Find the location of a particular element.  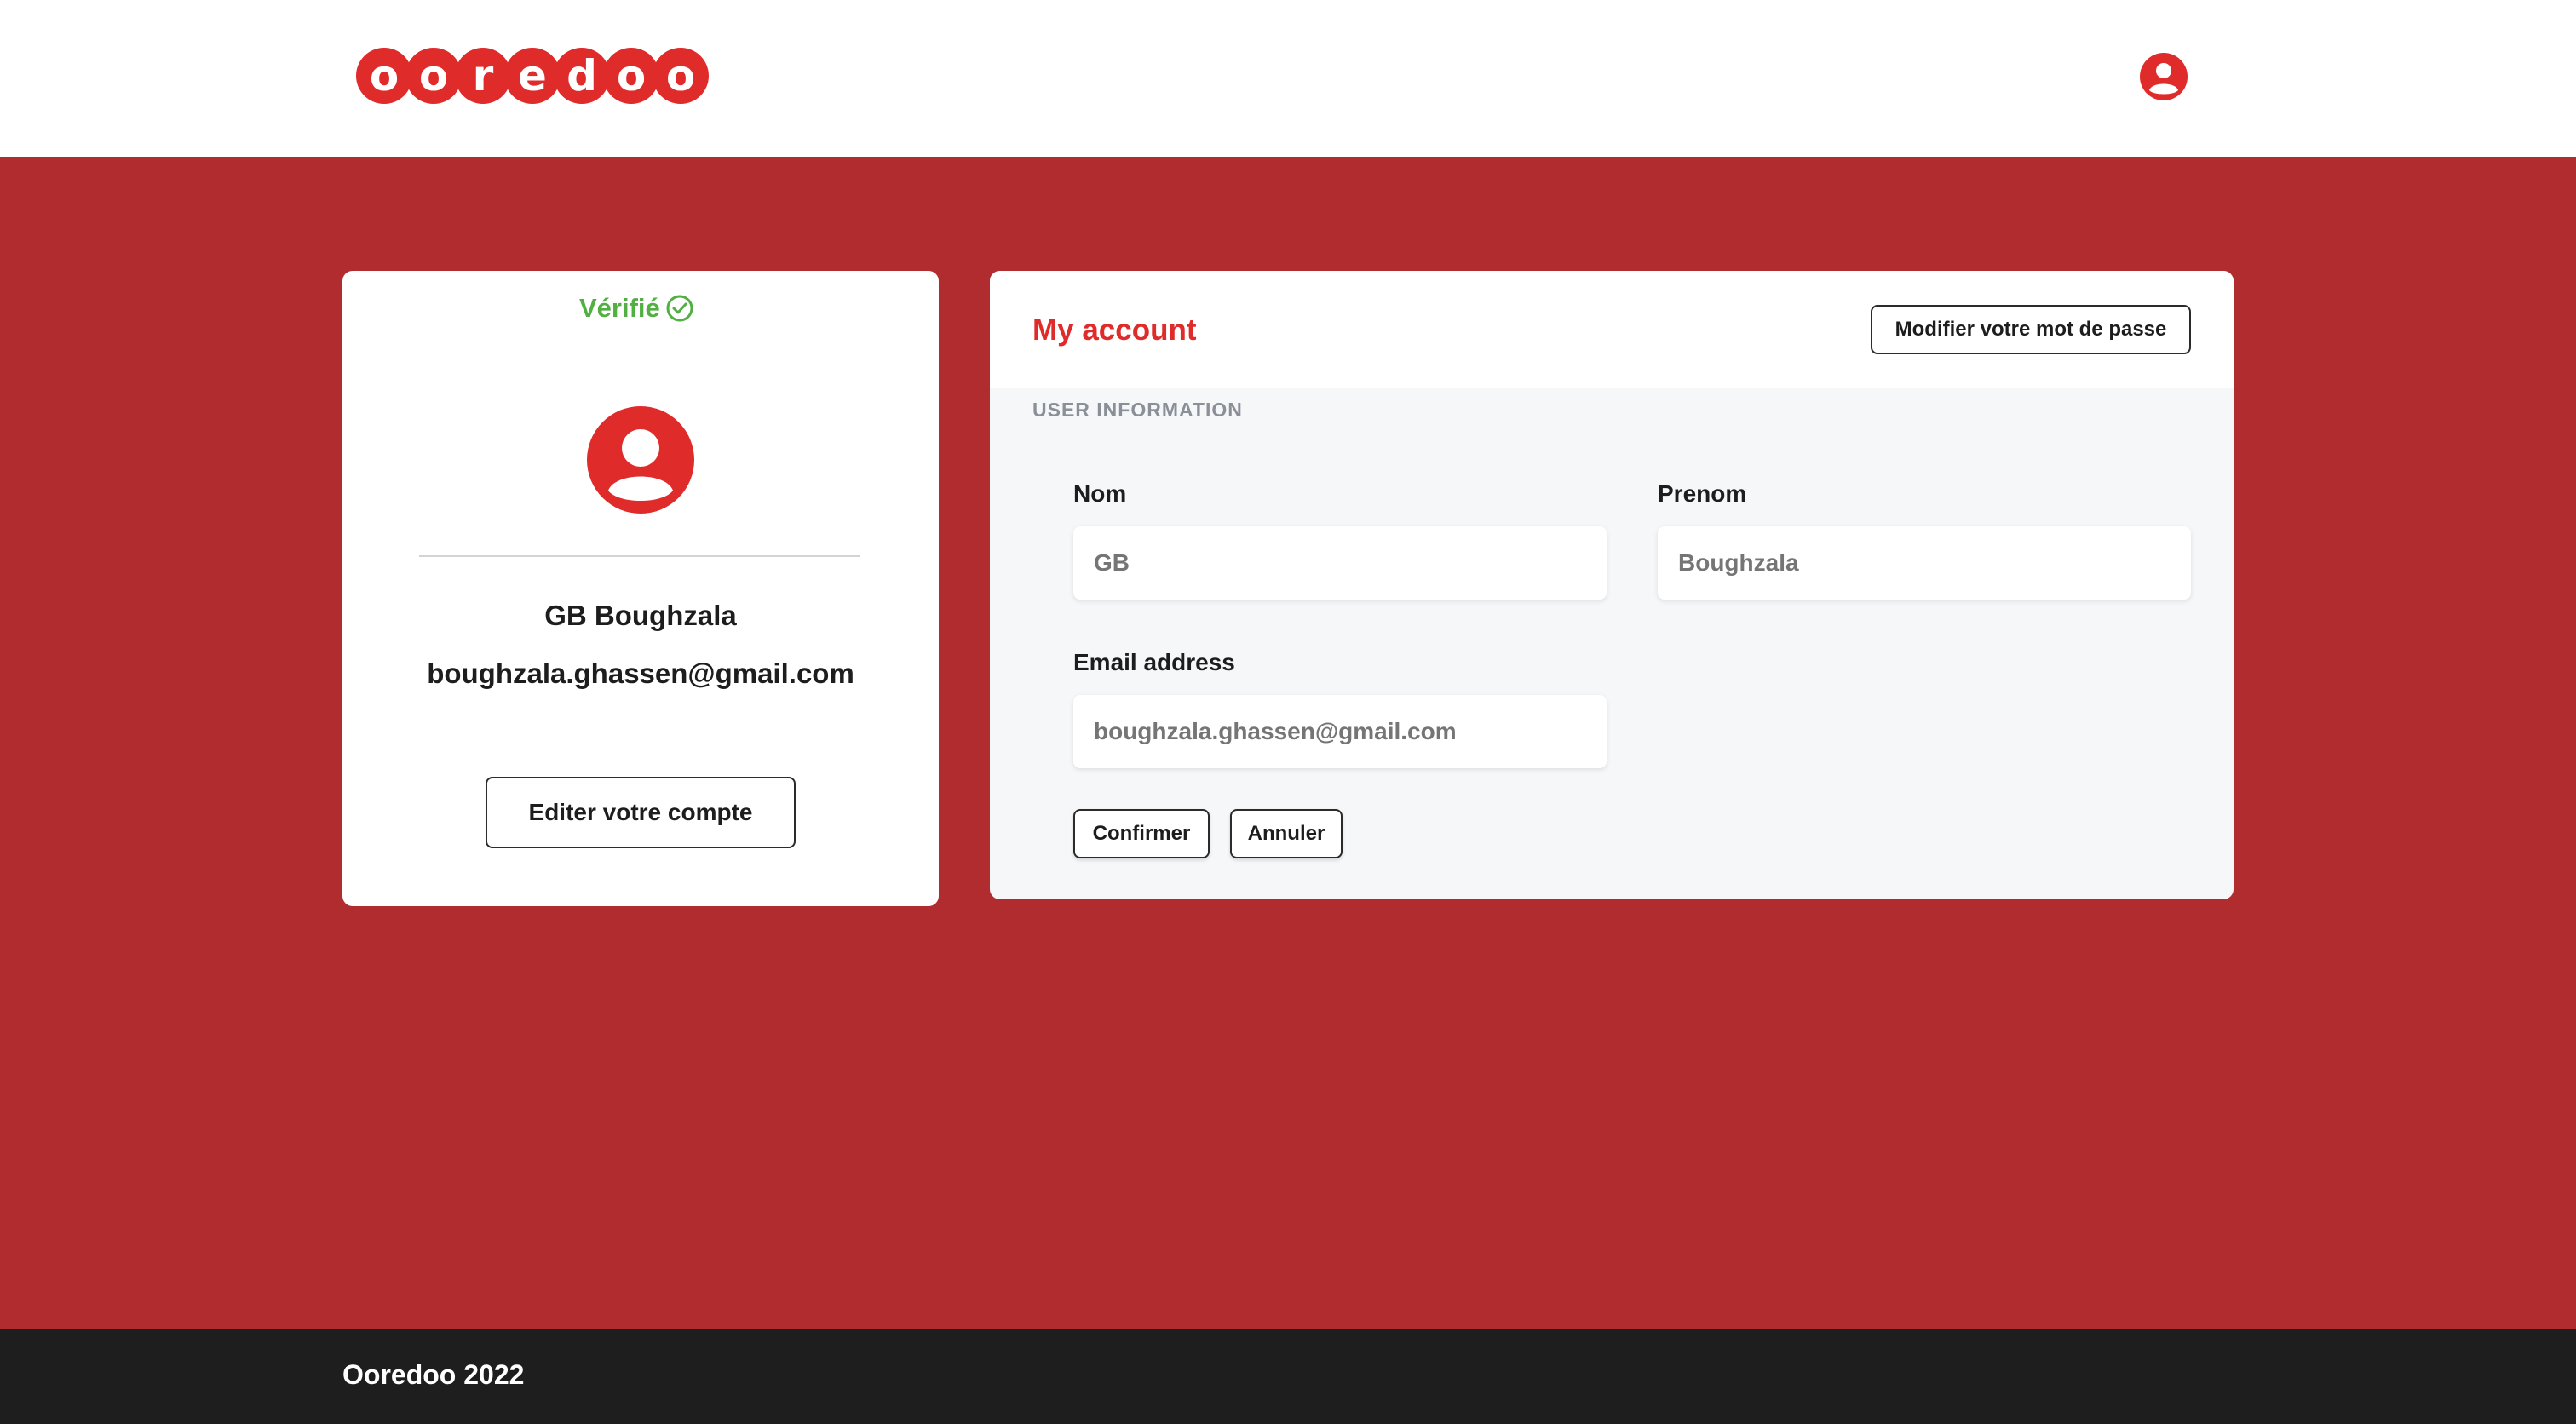

confirm-button: Confirmer is located at coordinates (1142, 834).